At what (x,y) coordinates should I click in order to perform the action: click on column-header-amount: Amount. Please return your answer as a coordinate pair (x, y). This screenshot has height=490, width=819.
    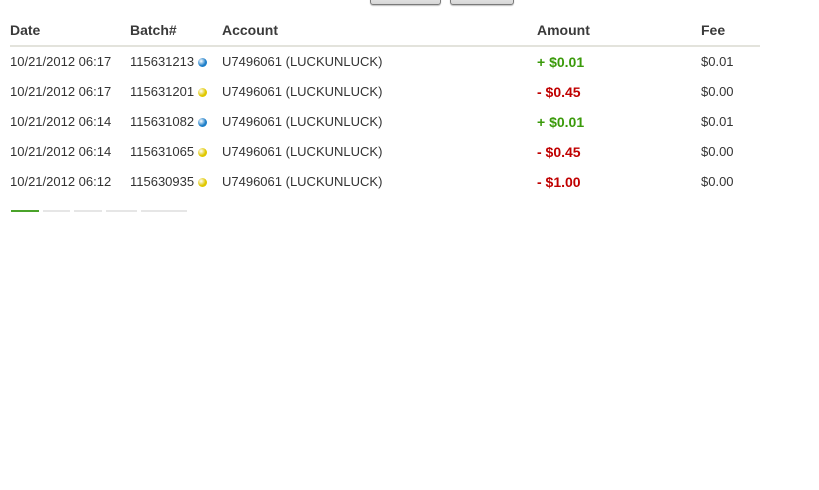
    Looking at the image, I should click on (563, 30).